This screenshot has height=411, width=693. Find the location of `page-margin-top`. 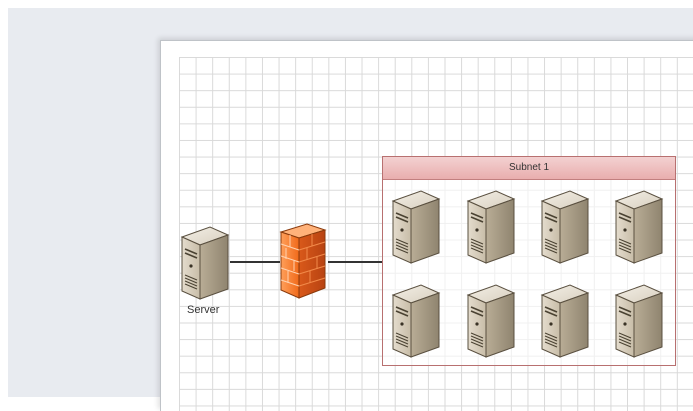

page-margin-top is located at coordinates (427, 49).